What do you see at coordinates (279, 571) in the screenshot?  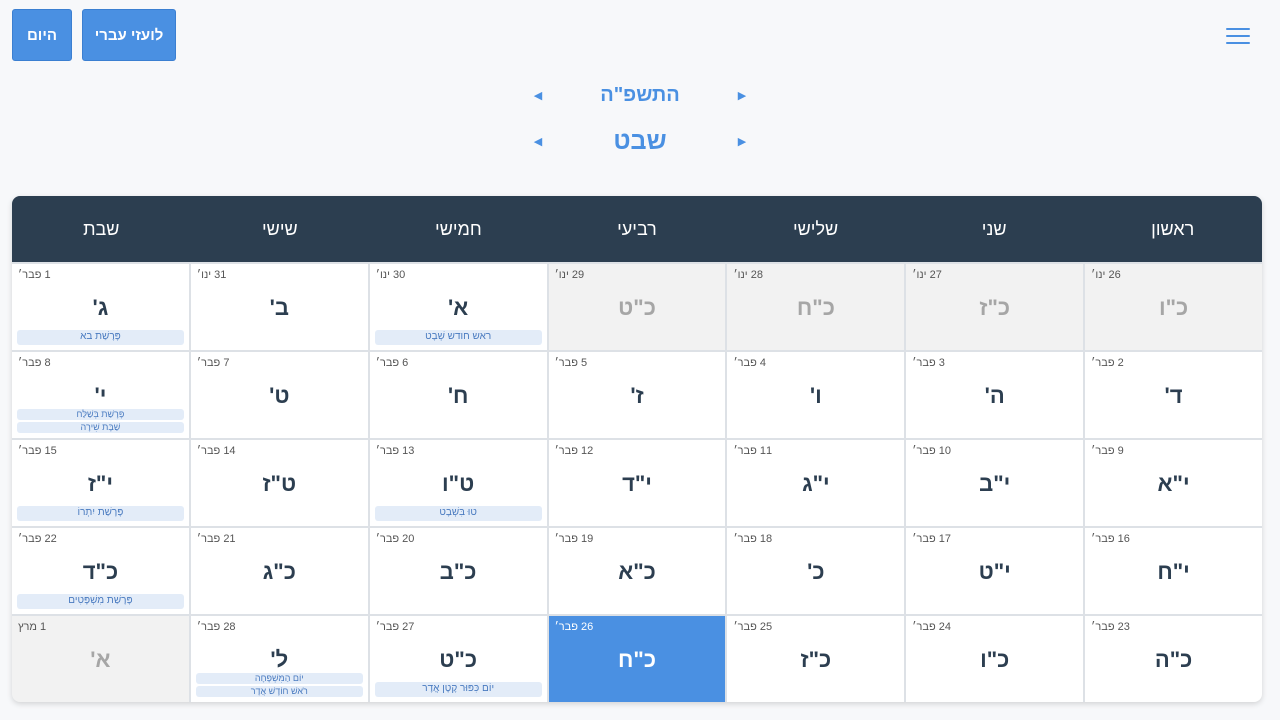 I see `calendar-day: 21 פבר׳ כ"ג` at bounding box center [279, 571].